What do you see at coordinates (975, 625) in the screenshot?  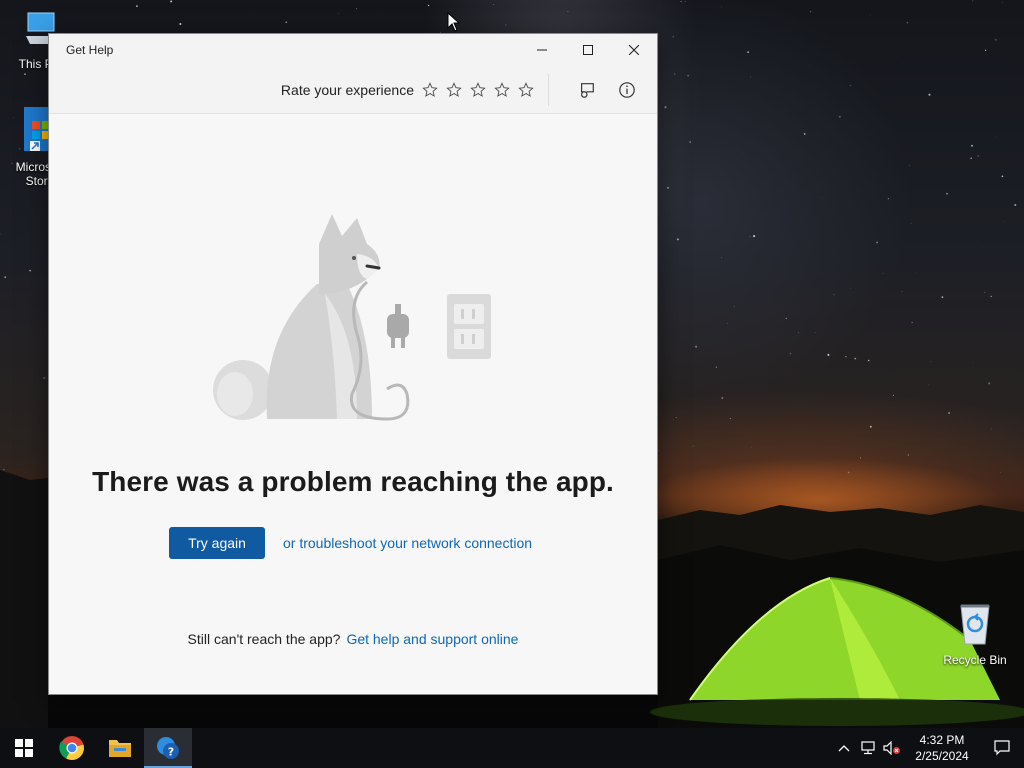 I see `recycle-bin-icon` at bounding box center [975, 625].